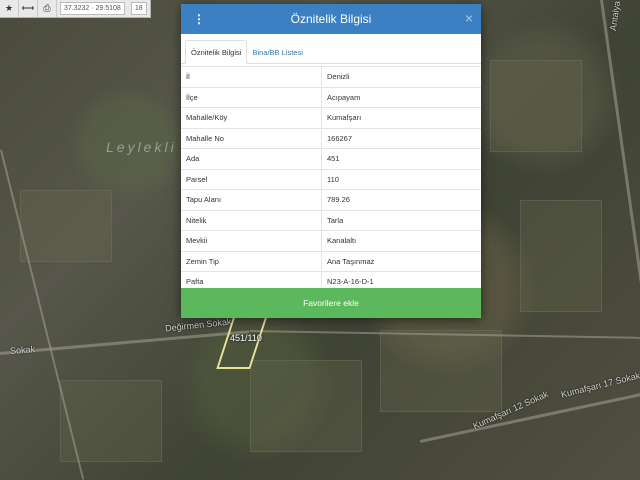 The height and width of the screenshot is (480, 640). What do you see at coordinates (401, 158) in the screenshot?
I see `row-value: 451` at bounding box center [401, 158].